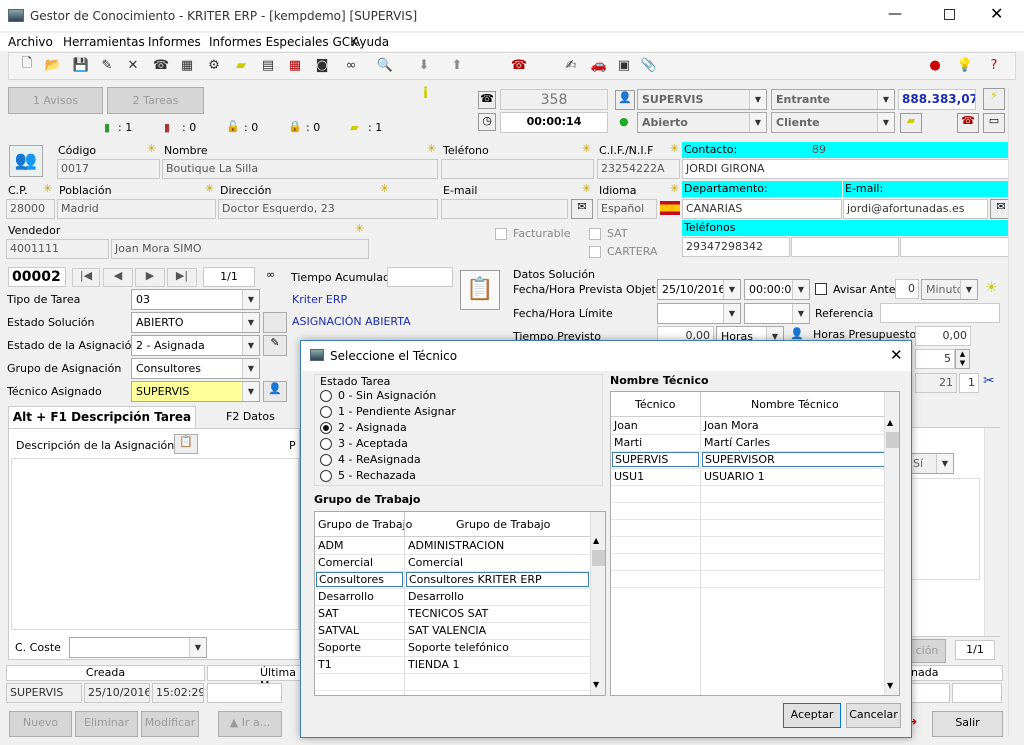 This screenshot has height=745, width=1024. What do you see at coordinates (907, 289) in the screenshot?
I see `avisar-field: 0` at bounding box center [907, 289].